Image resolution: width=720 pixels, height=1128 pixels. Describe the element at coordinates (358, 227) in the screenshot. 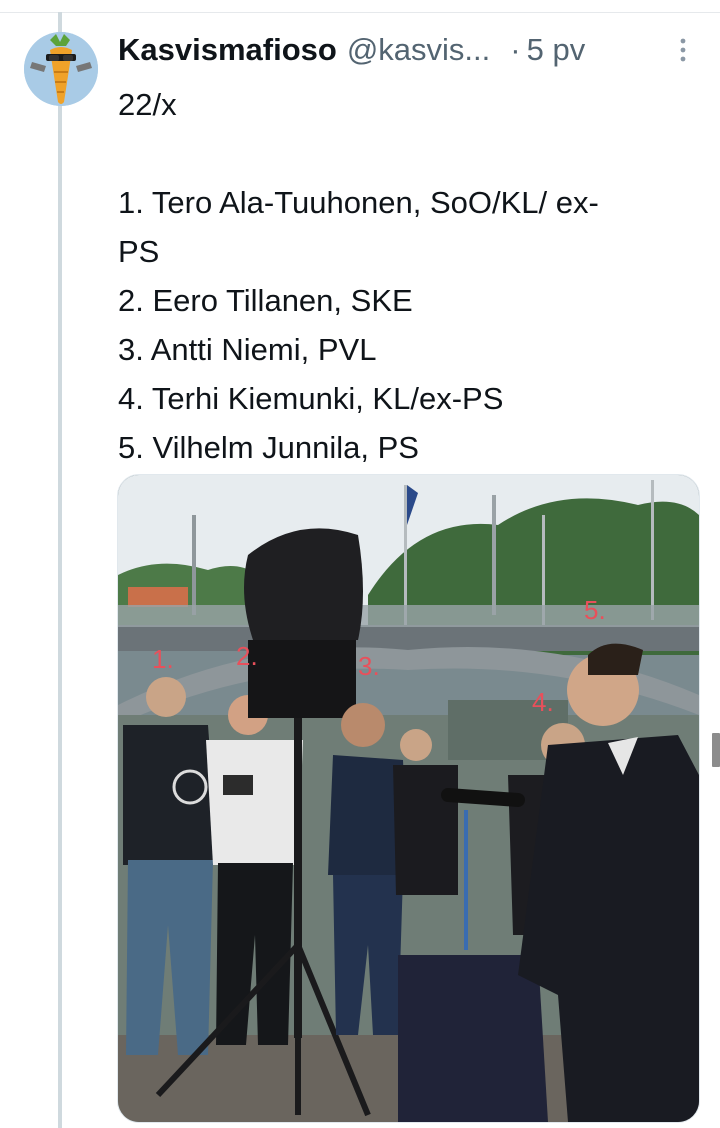

I see `post-text-line: 1. Tero Ala-Tuuhonen, SoO/KL/ ex-PS` at that location.